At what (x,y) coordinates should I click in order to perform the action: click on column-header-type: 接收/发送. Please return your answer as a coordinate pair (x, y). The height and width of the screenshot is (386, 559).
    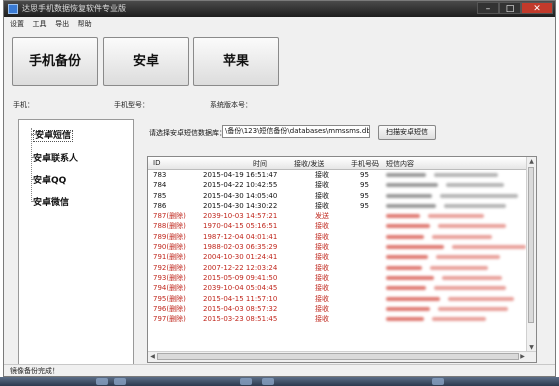
    Looking at the image, I should click on (309, 164).